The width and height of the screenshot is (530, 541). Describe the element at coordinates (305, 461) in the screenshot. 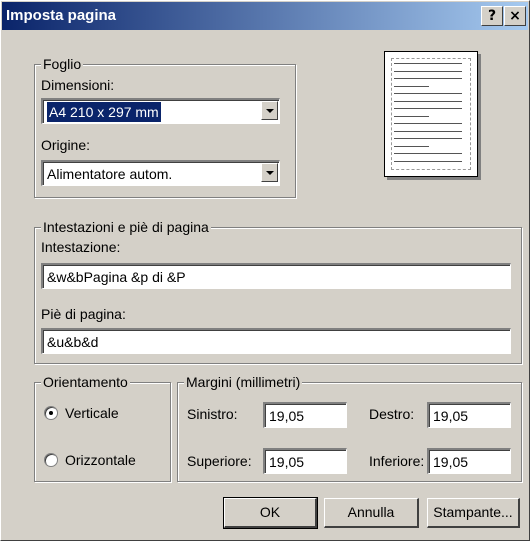

I see `superiore-input: 19,05` at that location.